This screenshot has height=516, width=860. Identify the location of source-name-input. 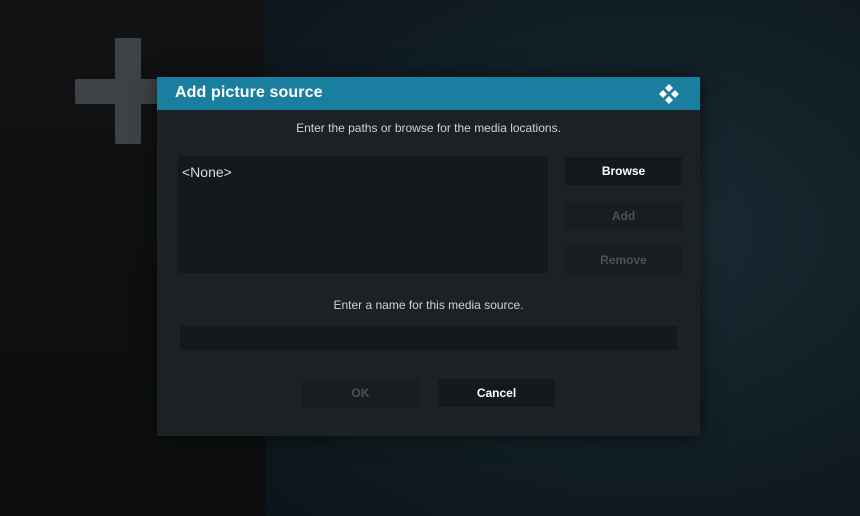
(428, 338).